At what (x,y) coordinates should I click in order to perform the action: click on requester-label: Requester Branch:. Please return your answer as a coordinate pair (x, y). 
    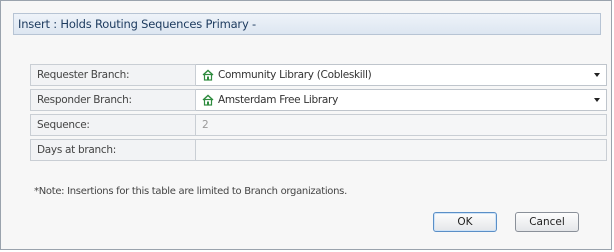
    Looking at the image, I should click on (113, 75).